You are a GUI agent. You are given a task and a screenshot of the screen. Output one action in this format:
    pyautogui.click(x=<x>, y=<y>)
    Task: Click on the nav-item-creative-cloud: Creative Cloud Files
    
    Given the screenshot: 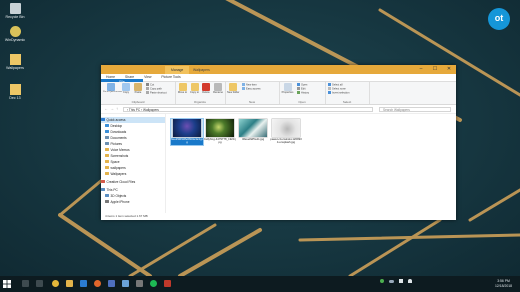 What is the action you would take?
    pyautogui.click(x=133, y=182)
    